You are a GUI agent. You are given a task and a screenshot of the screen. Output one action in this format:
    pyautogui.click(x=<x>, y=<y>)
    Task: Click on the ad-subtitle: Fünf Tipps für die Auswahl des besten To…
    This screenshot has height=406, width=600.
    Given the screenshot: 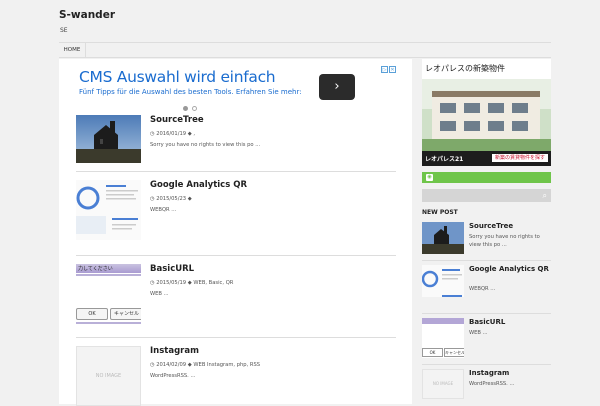 What is the action you would take?
    pyautogui.click(x=190, y=92)
    